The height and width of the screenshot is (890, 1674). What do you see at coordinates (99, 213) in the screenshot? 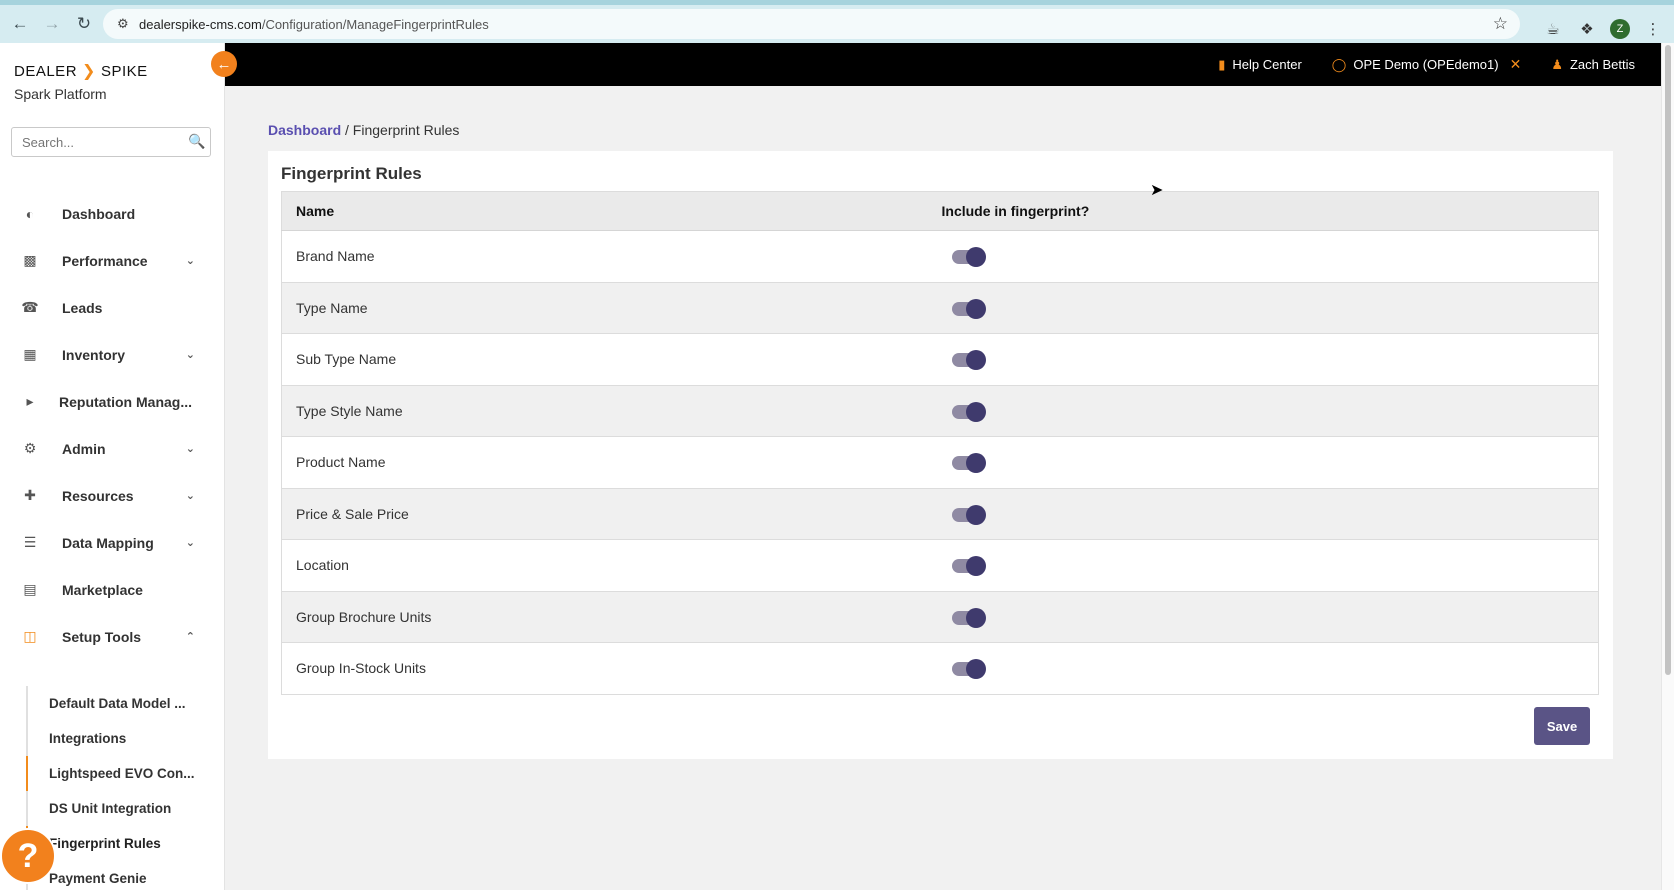
I see `sidebar-item-label: Dashboard` at bounding box center [99, 213].